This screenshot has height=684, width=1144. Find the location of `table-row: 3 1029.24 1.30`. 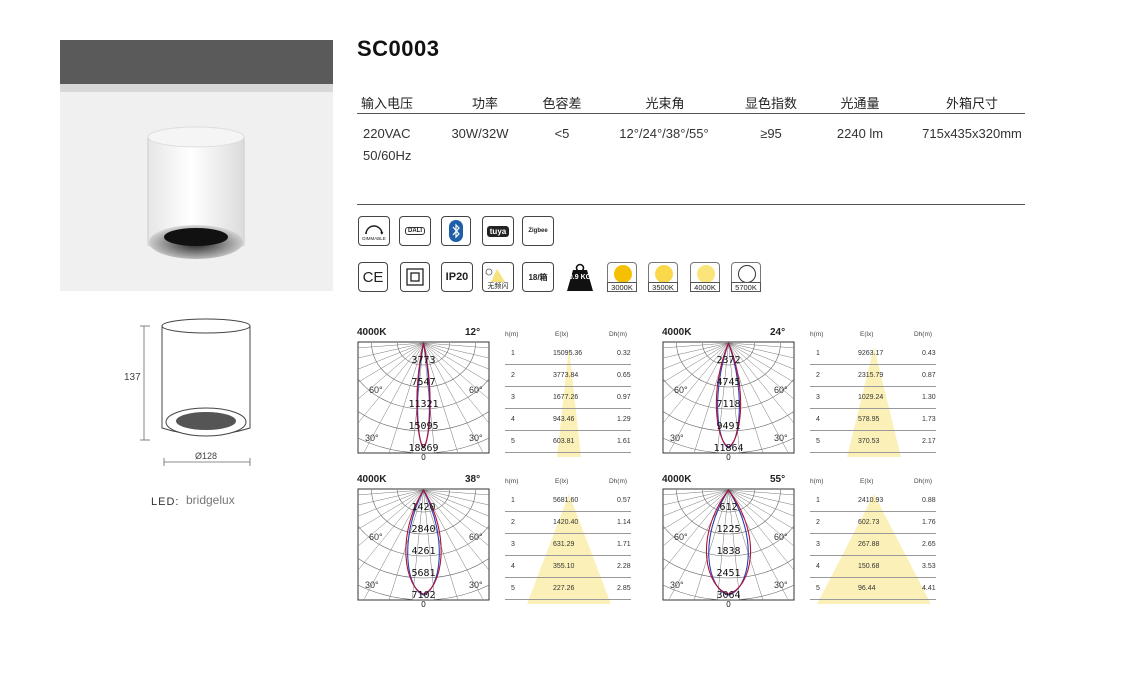

table-row: 3 1029.24 1.30 is located at coordinates (873, 398).